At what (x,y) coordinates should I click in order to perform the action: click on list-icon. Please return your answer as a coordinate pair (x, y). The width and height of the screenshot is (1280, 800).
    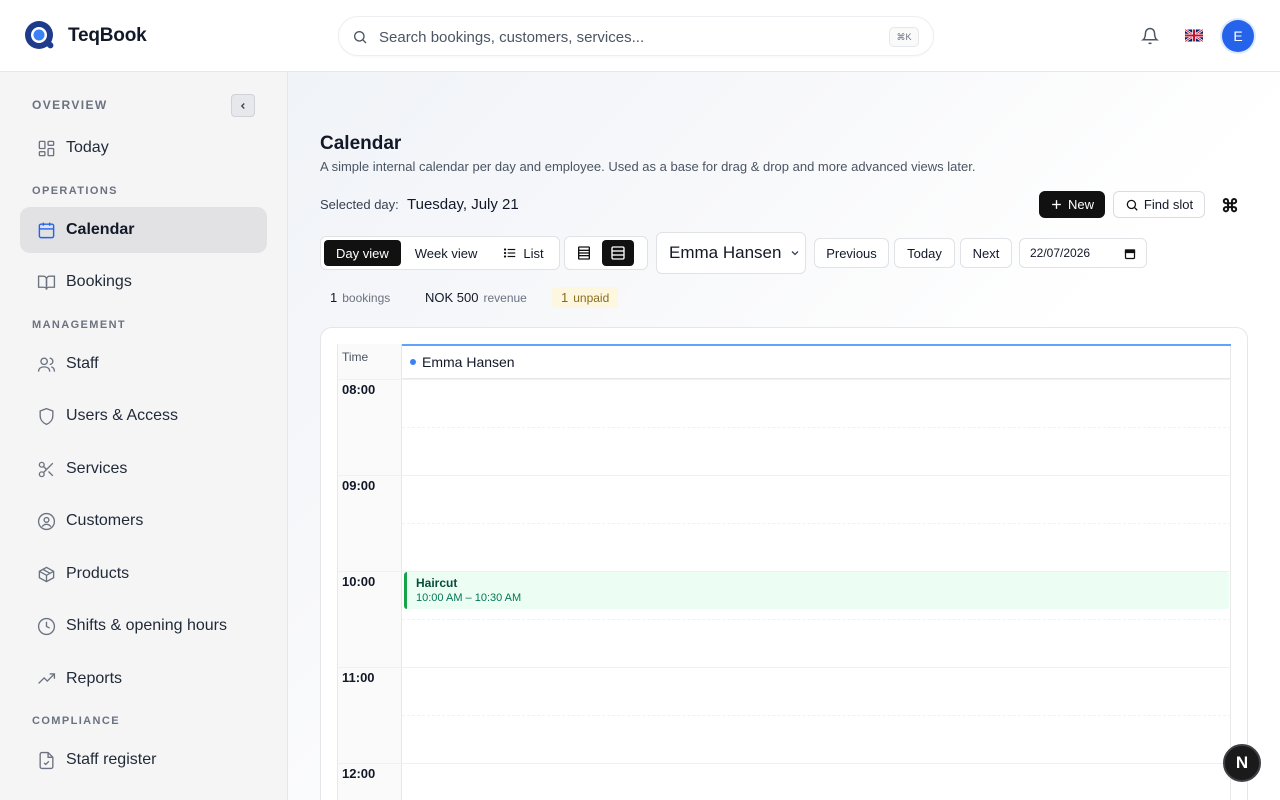
    Looking at the image, I should click on (510, 253).